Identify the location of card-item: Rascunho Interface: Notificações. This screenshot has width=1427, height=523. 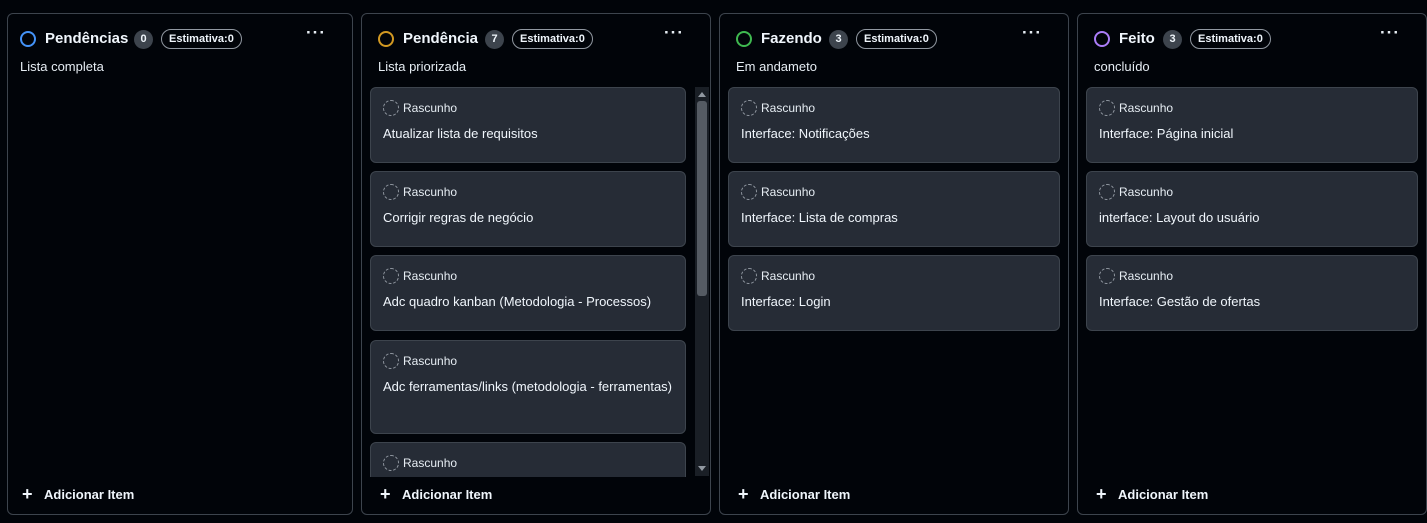
(894, 125).